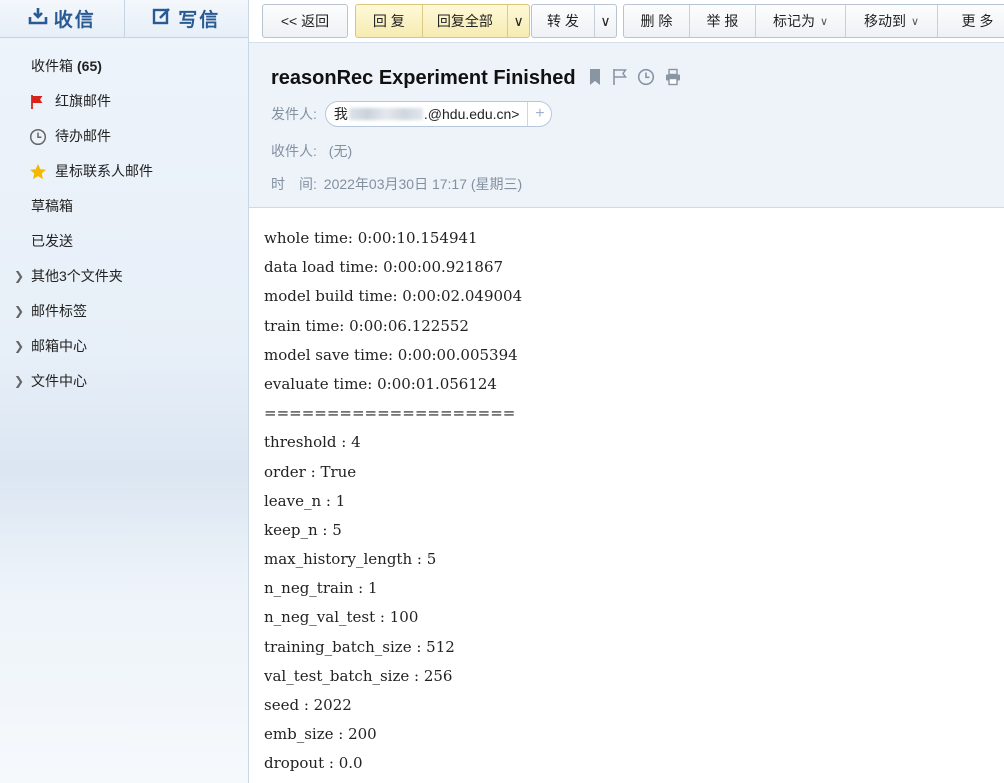  Describe the element at coordinates (656, 21) in the screenshot. I see `delete-button: 删 除` at that location.